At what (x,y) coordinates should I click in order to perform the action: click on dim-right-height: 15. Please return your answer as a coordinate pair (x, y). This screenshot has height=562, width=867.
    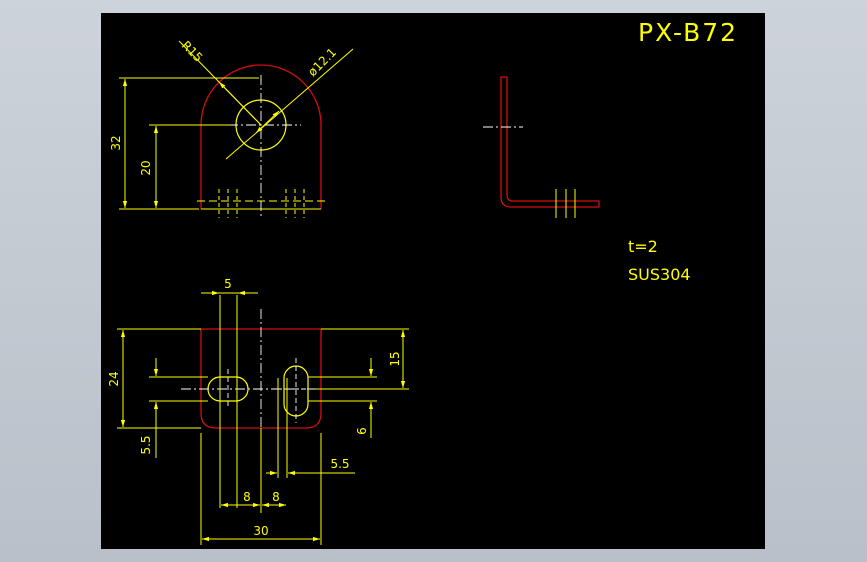
    Looking at the image, I should click on (395, 358).